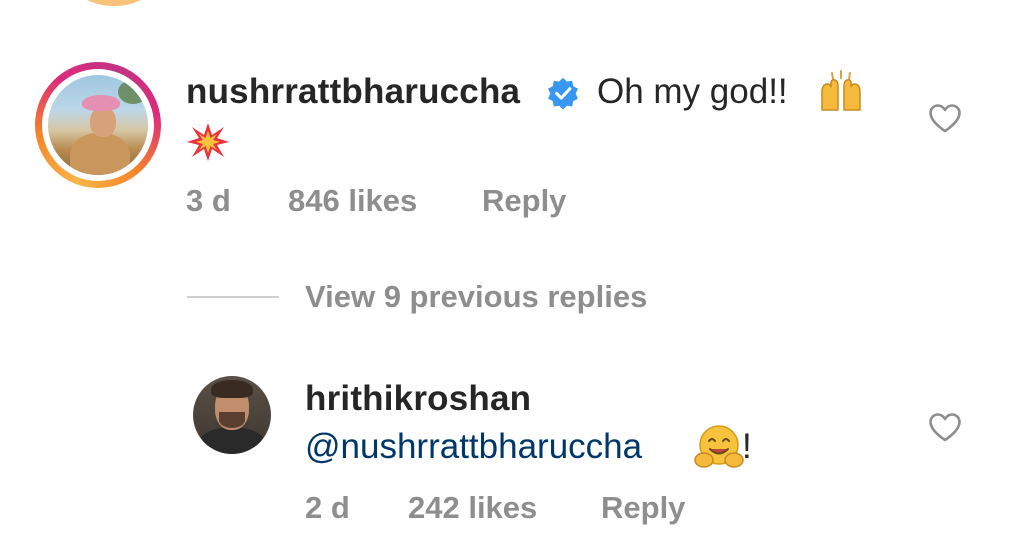 This screenshot has width=1024, height=535. Describe the element at coordinates (476, 297) in the screenshot. I see `view-previous-replies-button: View 9 previous replies` at that location.